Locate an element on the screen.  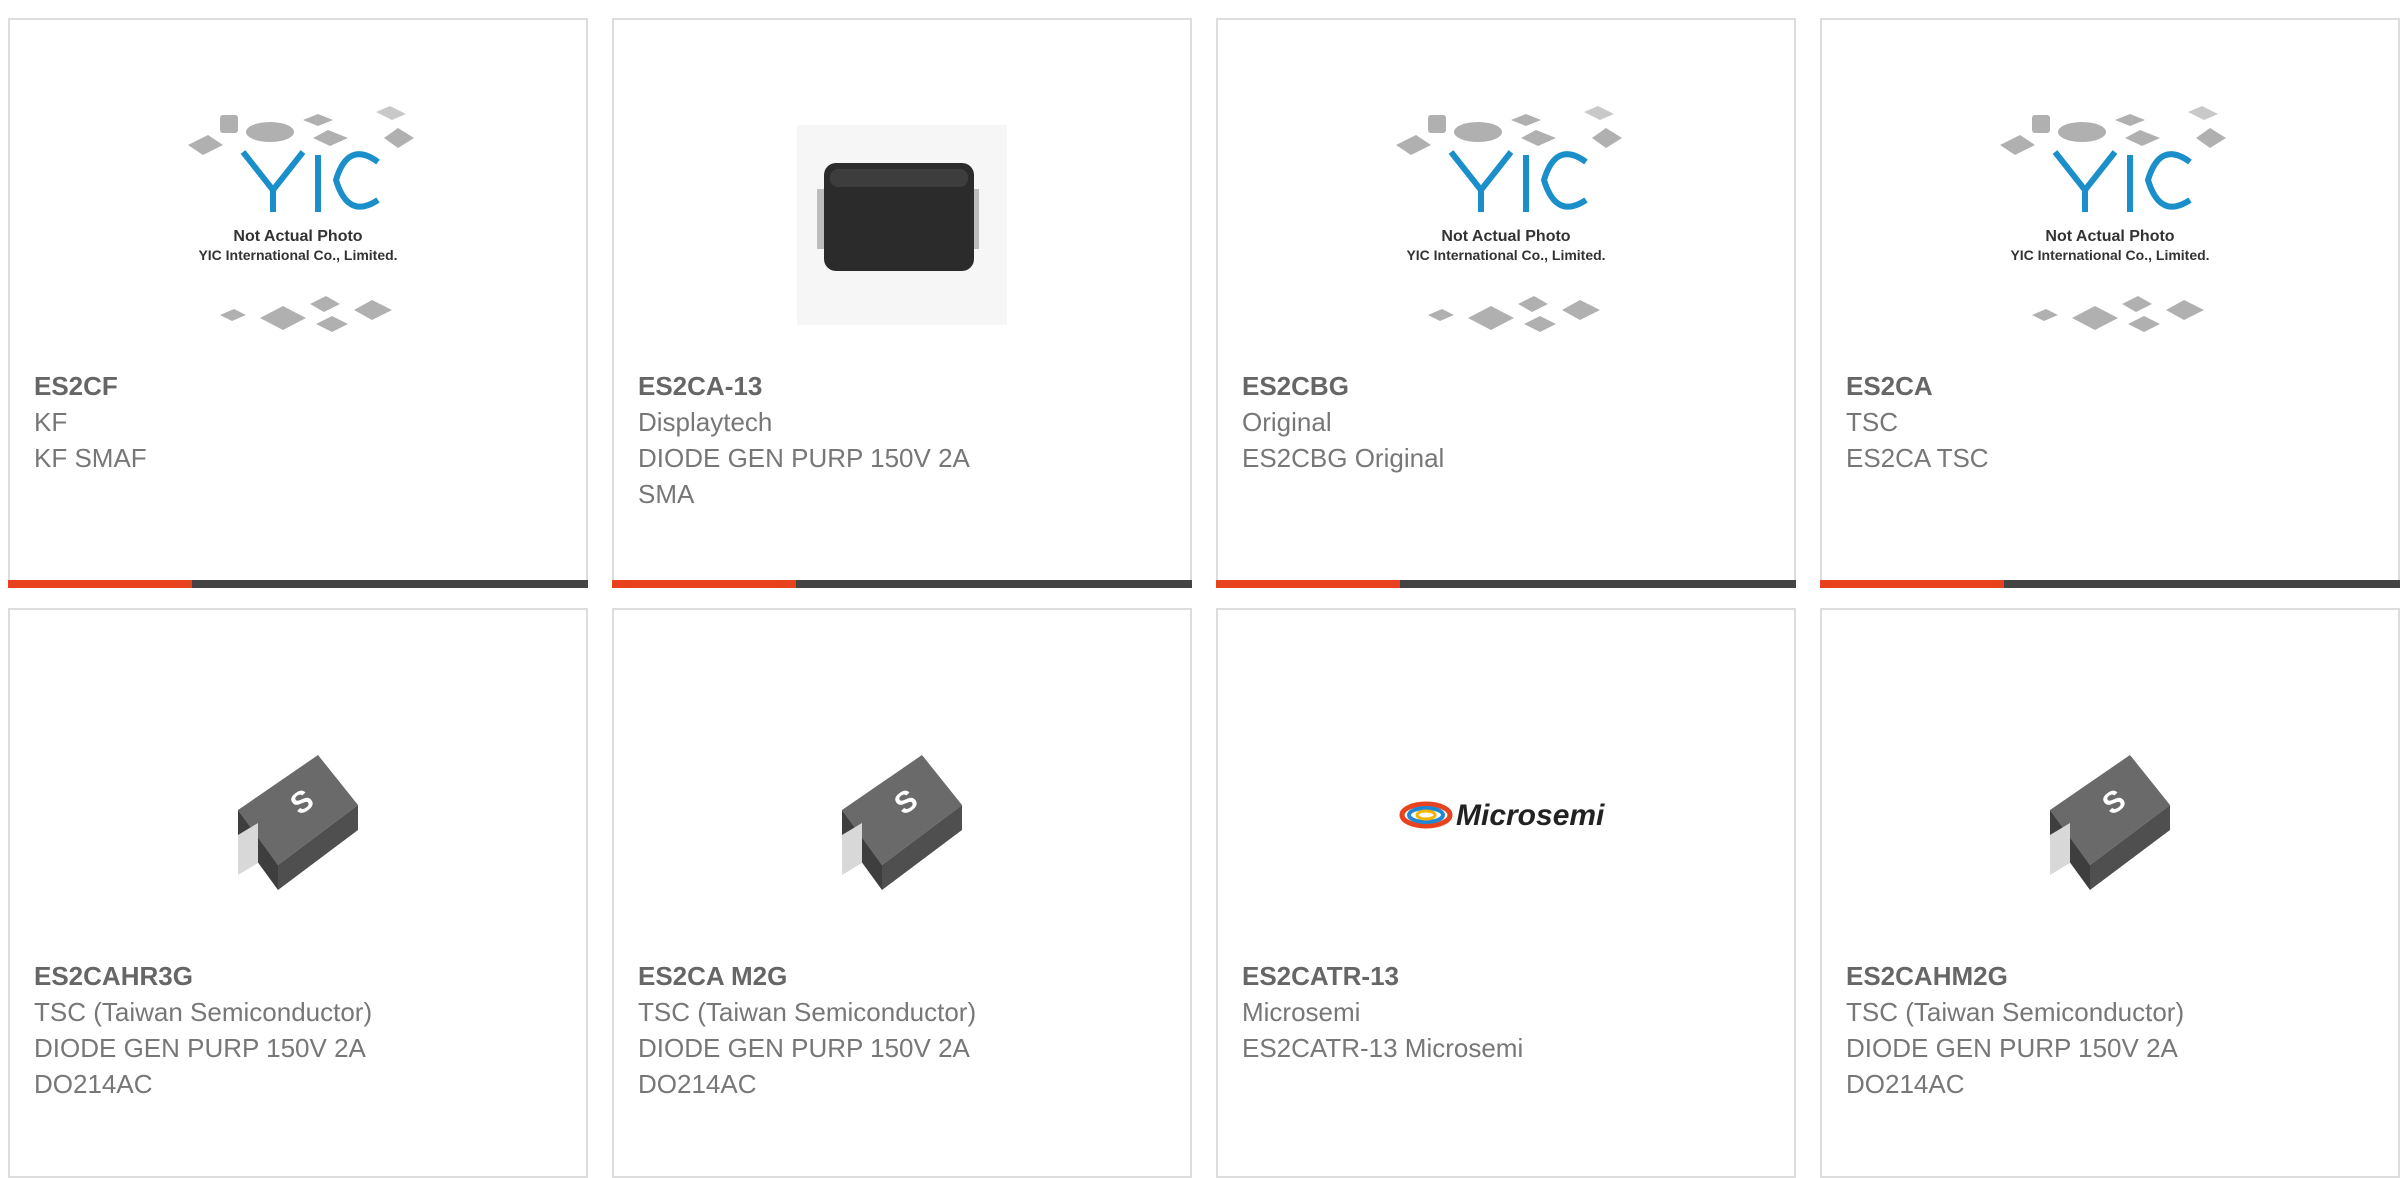
part-number: ES2CA is located at coordinates (2110, 386).